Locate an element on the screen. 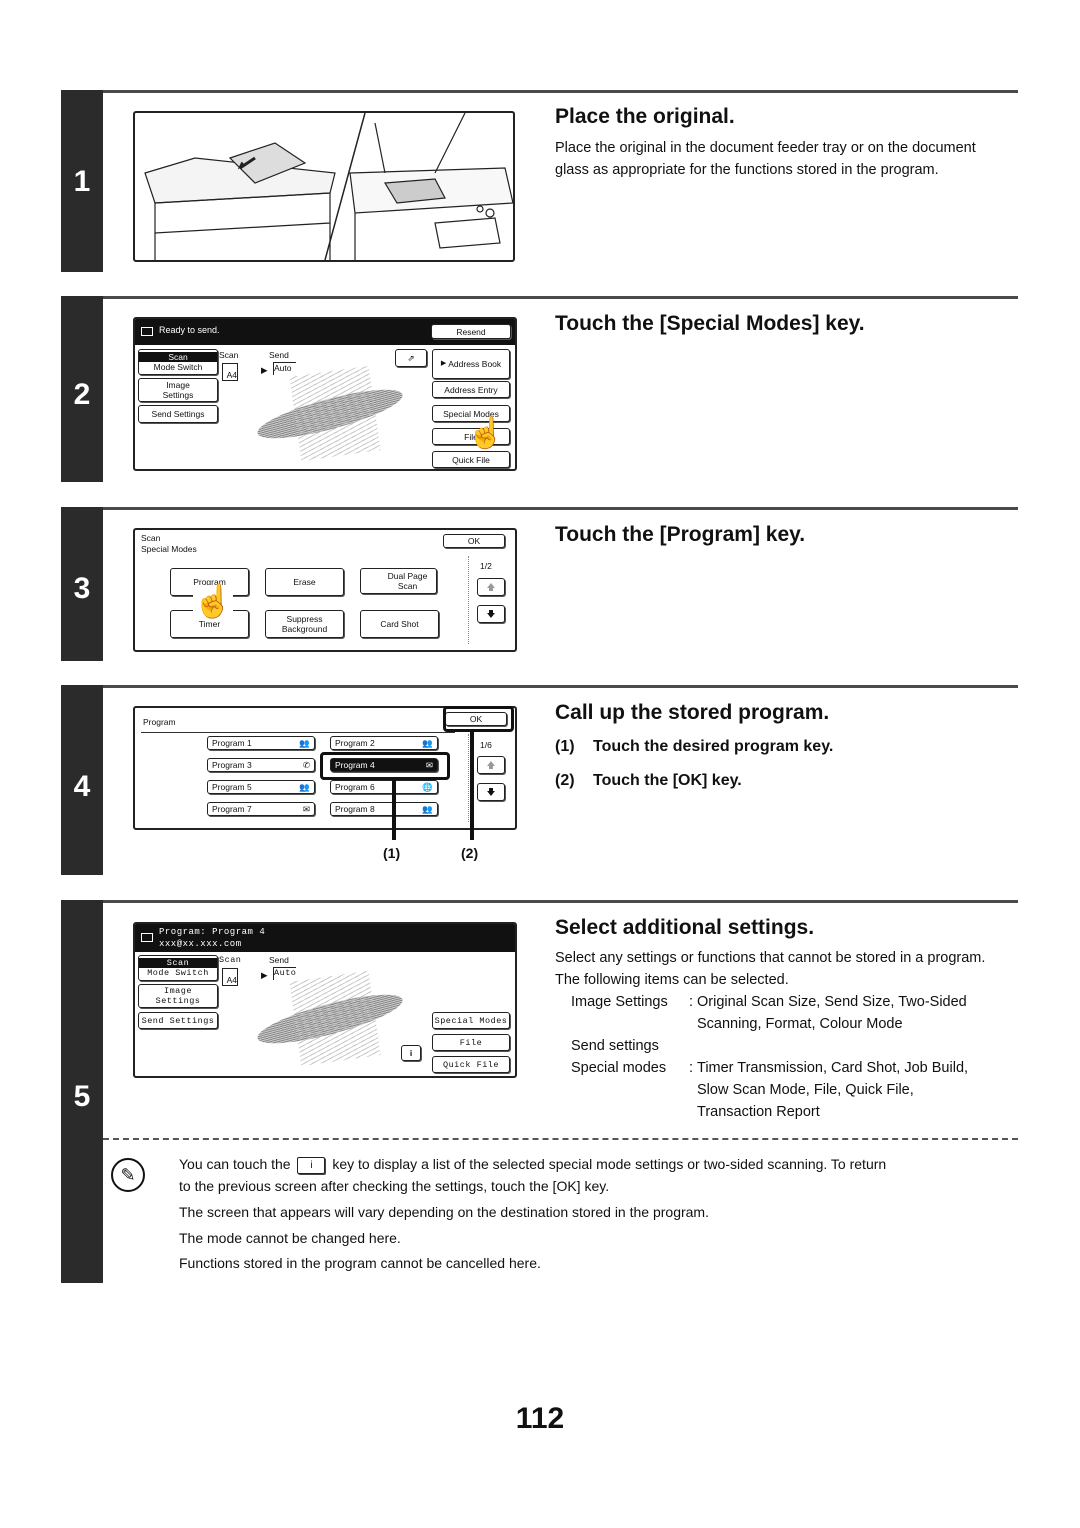 The height and width of the screenshot is (1528, 1080). screen-title: Scan Special Modes is located at coordinates (169, 544).